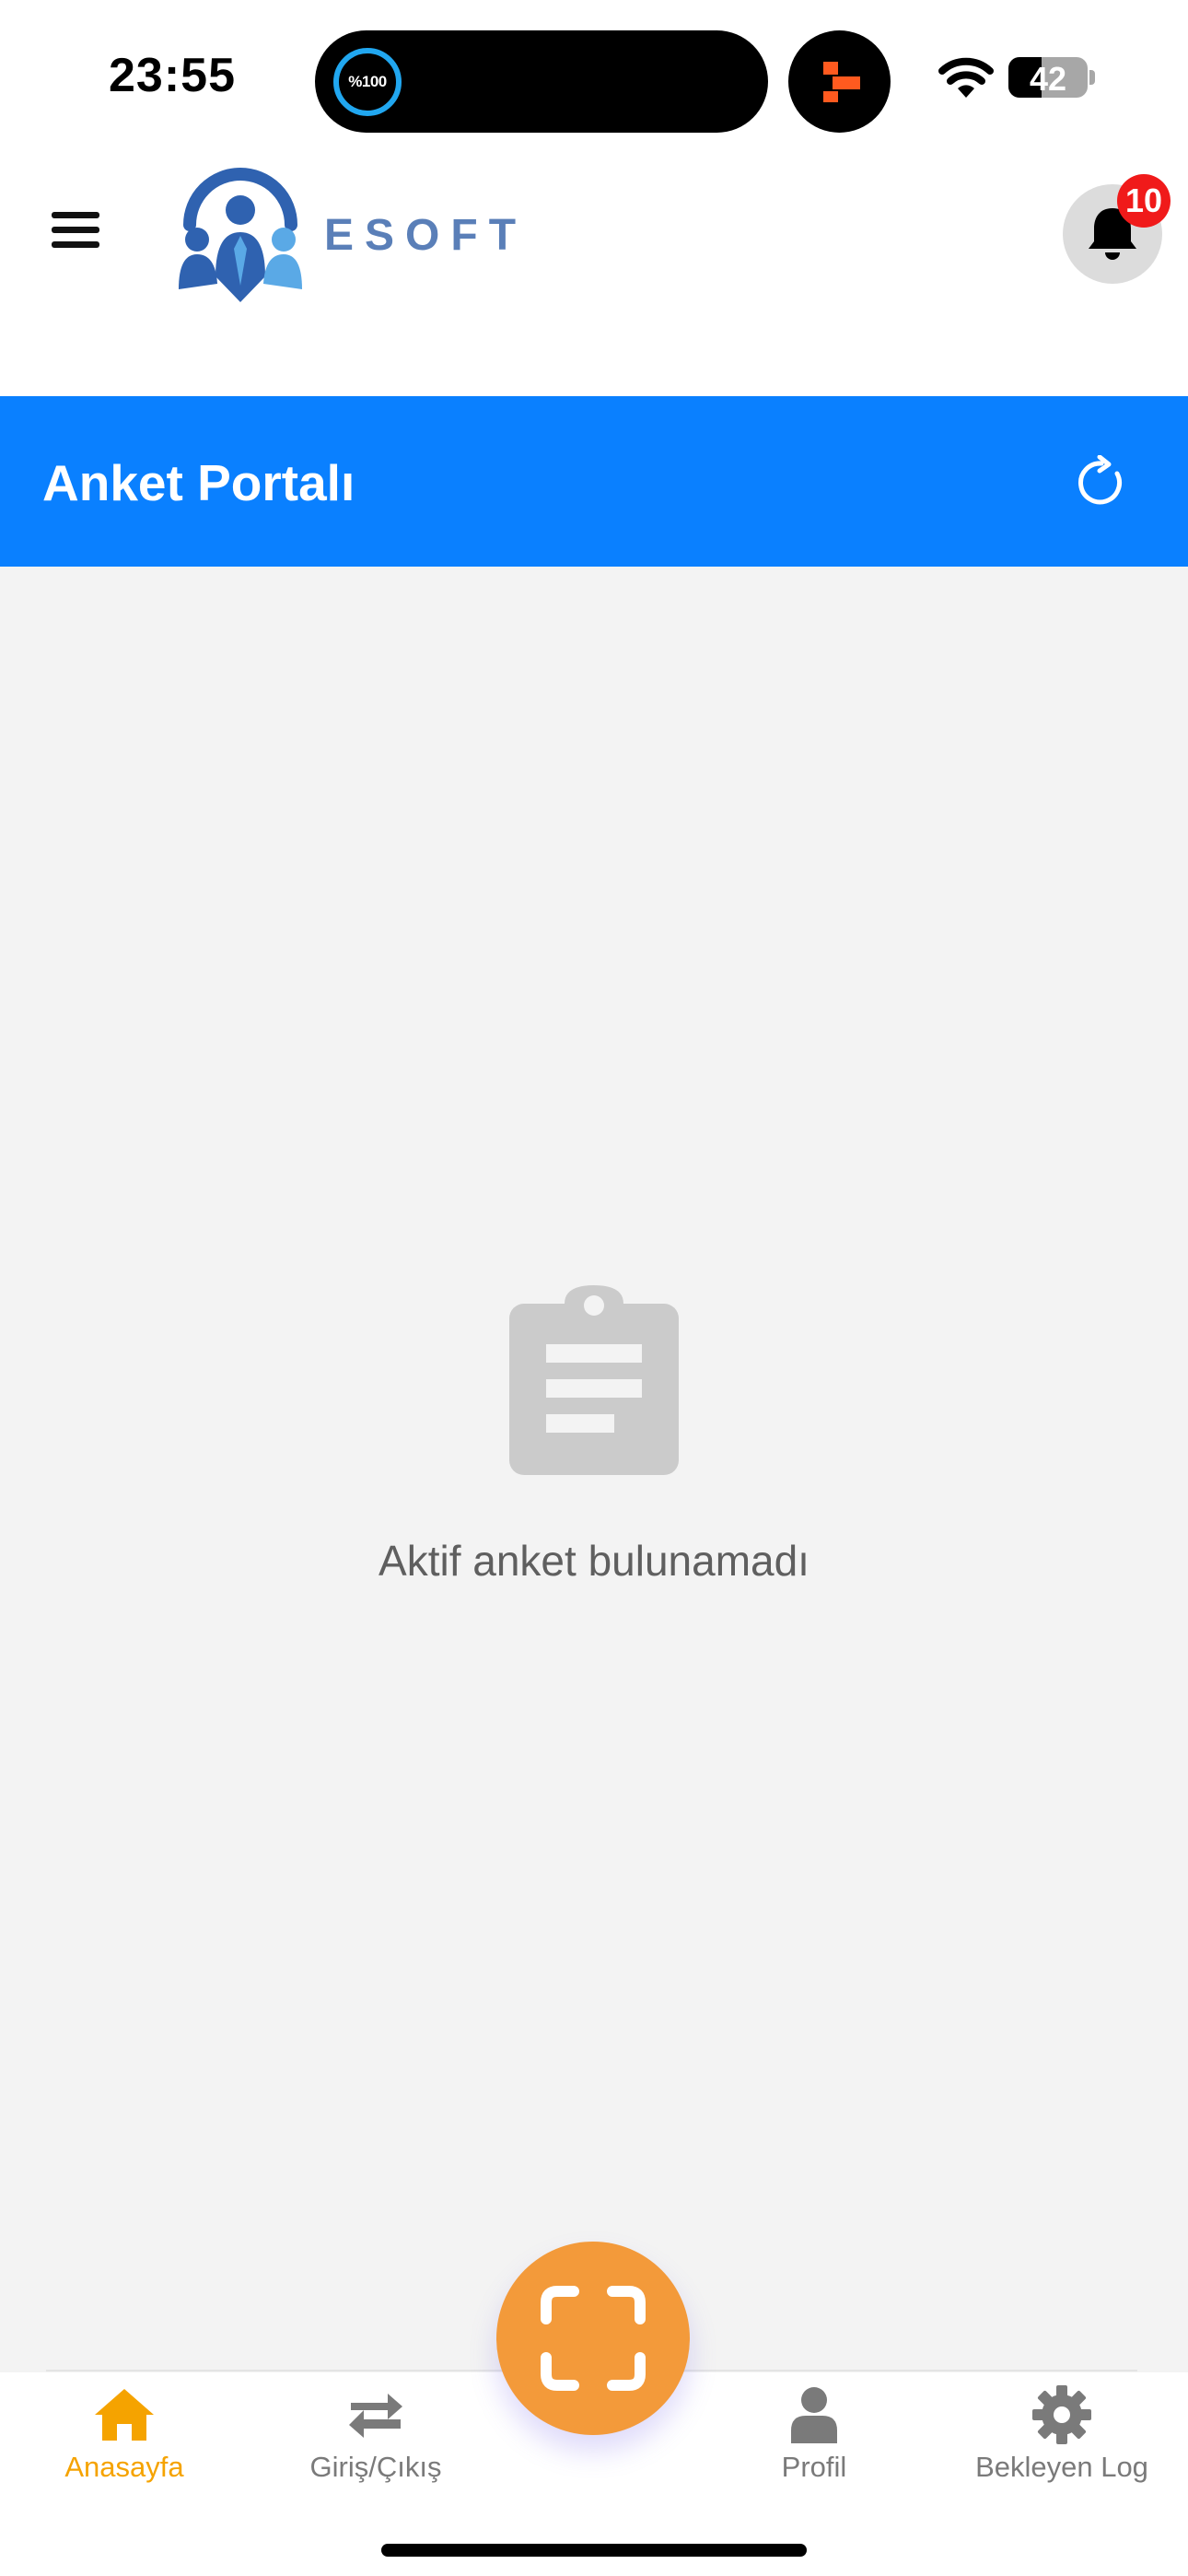  I want to click on status-bar: 23:55 %100 42, so click(594, 78).